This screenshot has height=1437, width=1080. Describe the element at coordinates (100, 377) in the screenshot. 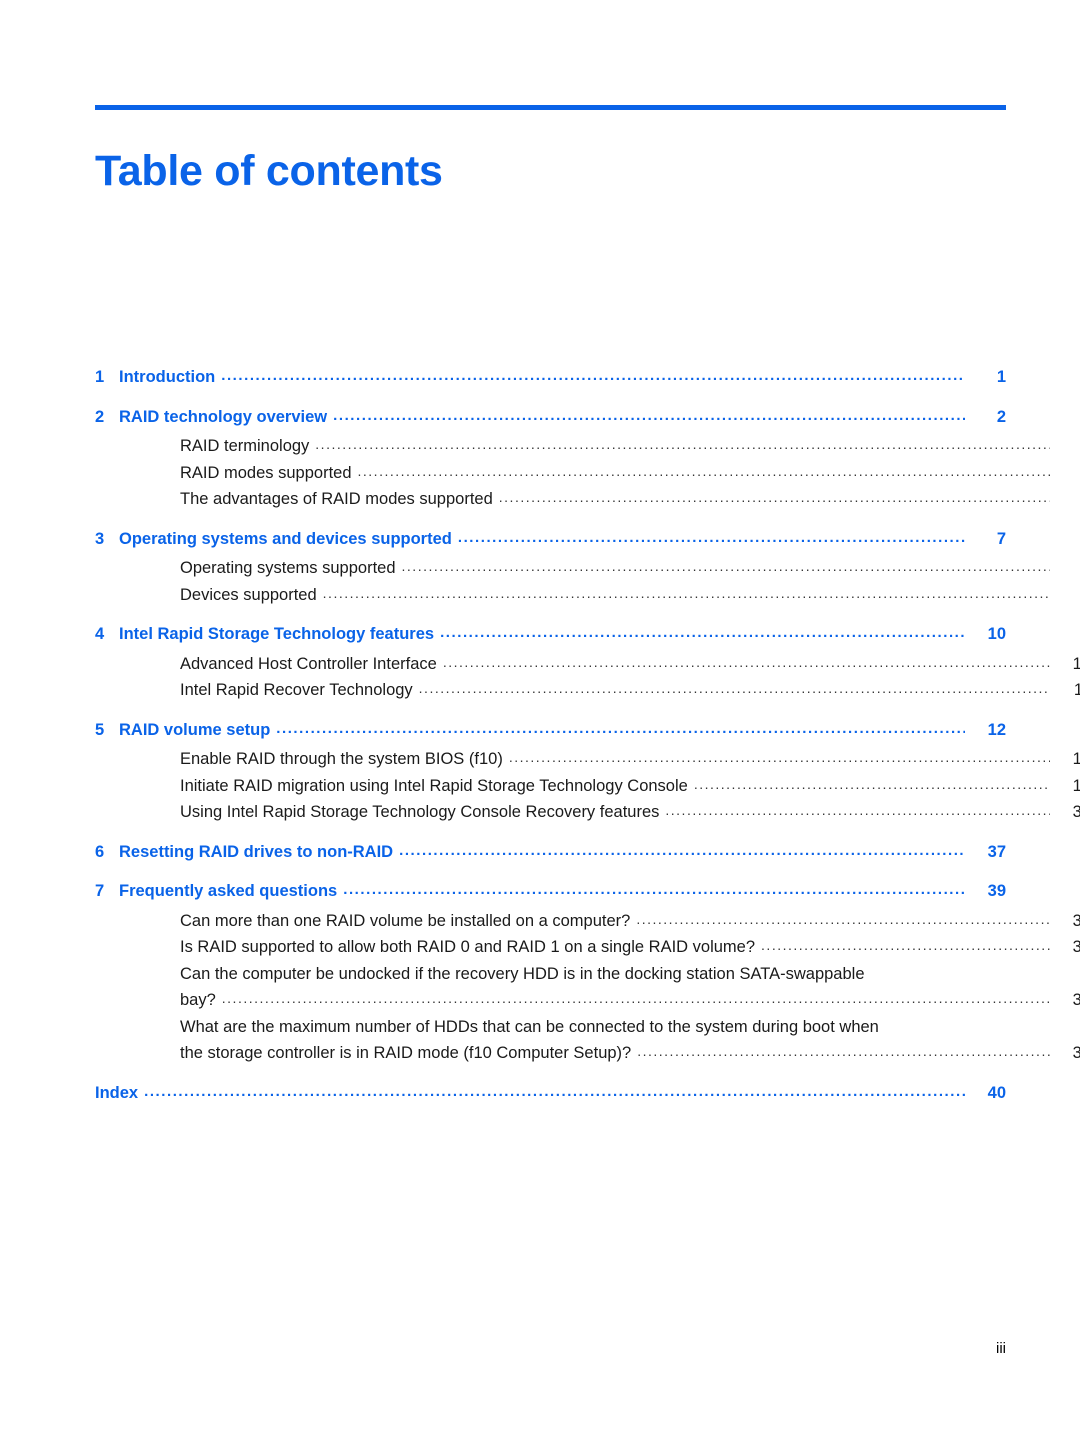

I see `toc-chapter-number: 1` at that location.